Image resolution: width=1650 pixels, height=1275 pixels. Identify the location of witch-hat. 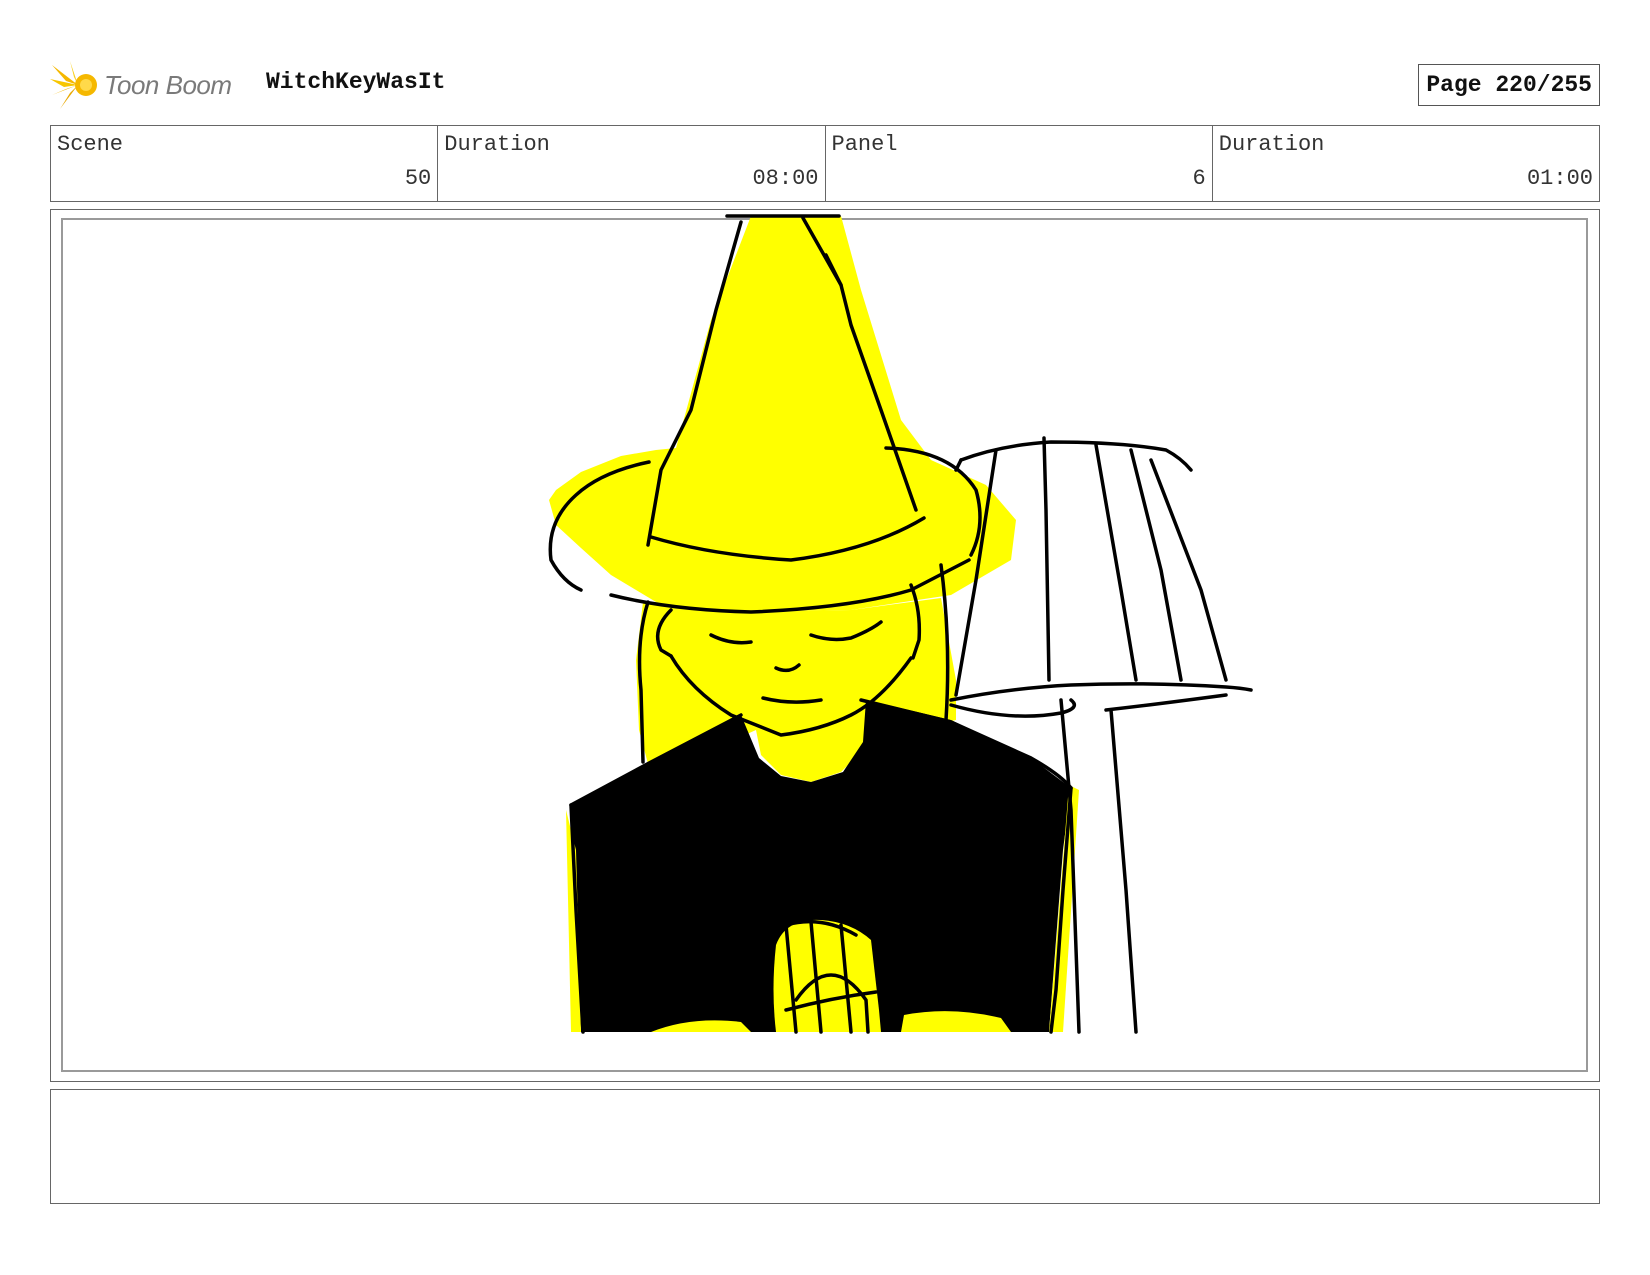
(782, 414).